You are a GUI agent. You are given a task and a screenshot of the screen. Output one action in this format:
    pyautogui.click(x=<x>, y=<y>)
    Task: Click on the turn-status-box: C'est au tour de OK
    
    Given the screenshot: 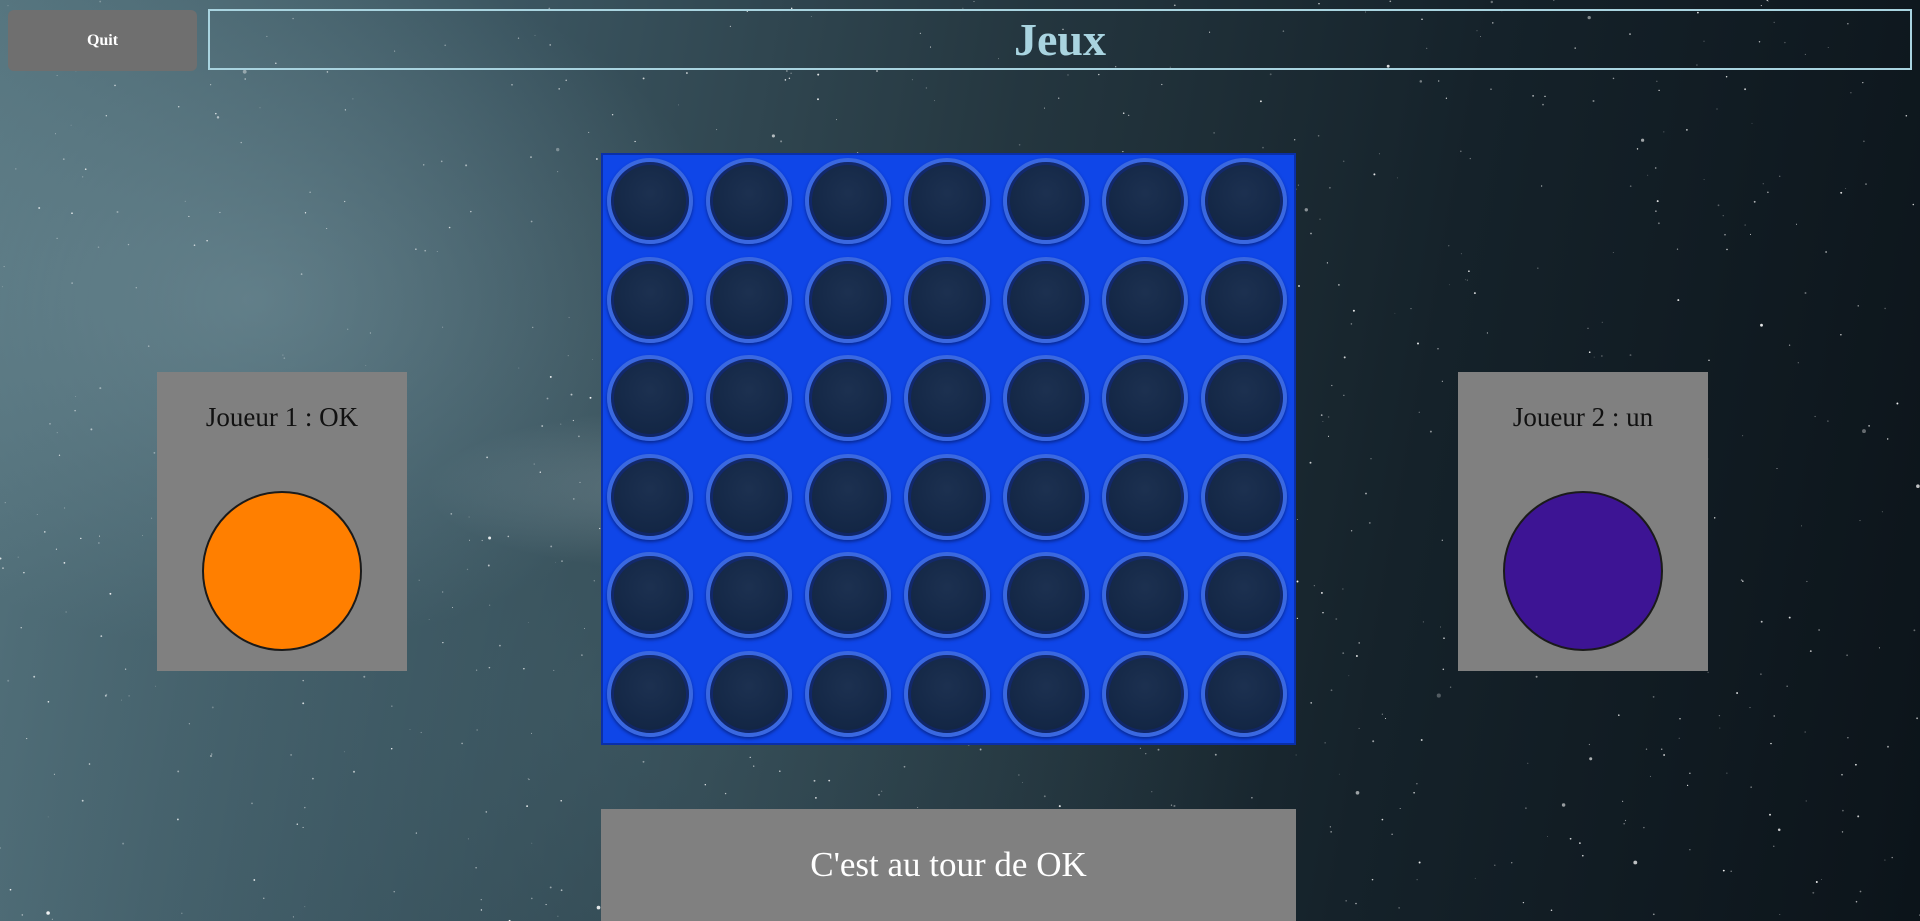 What is the action you would take?
    pyautogui.click(x=948, y=865)
    